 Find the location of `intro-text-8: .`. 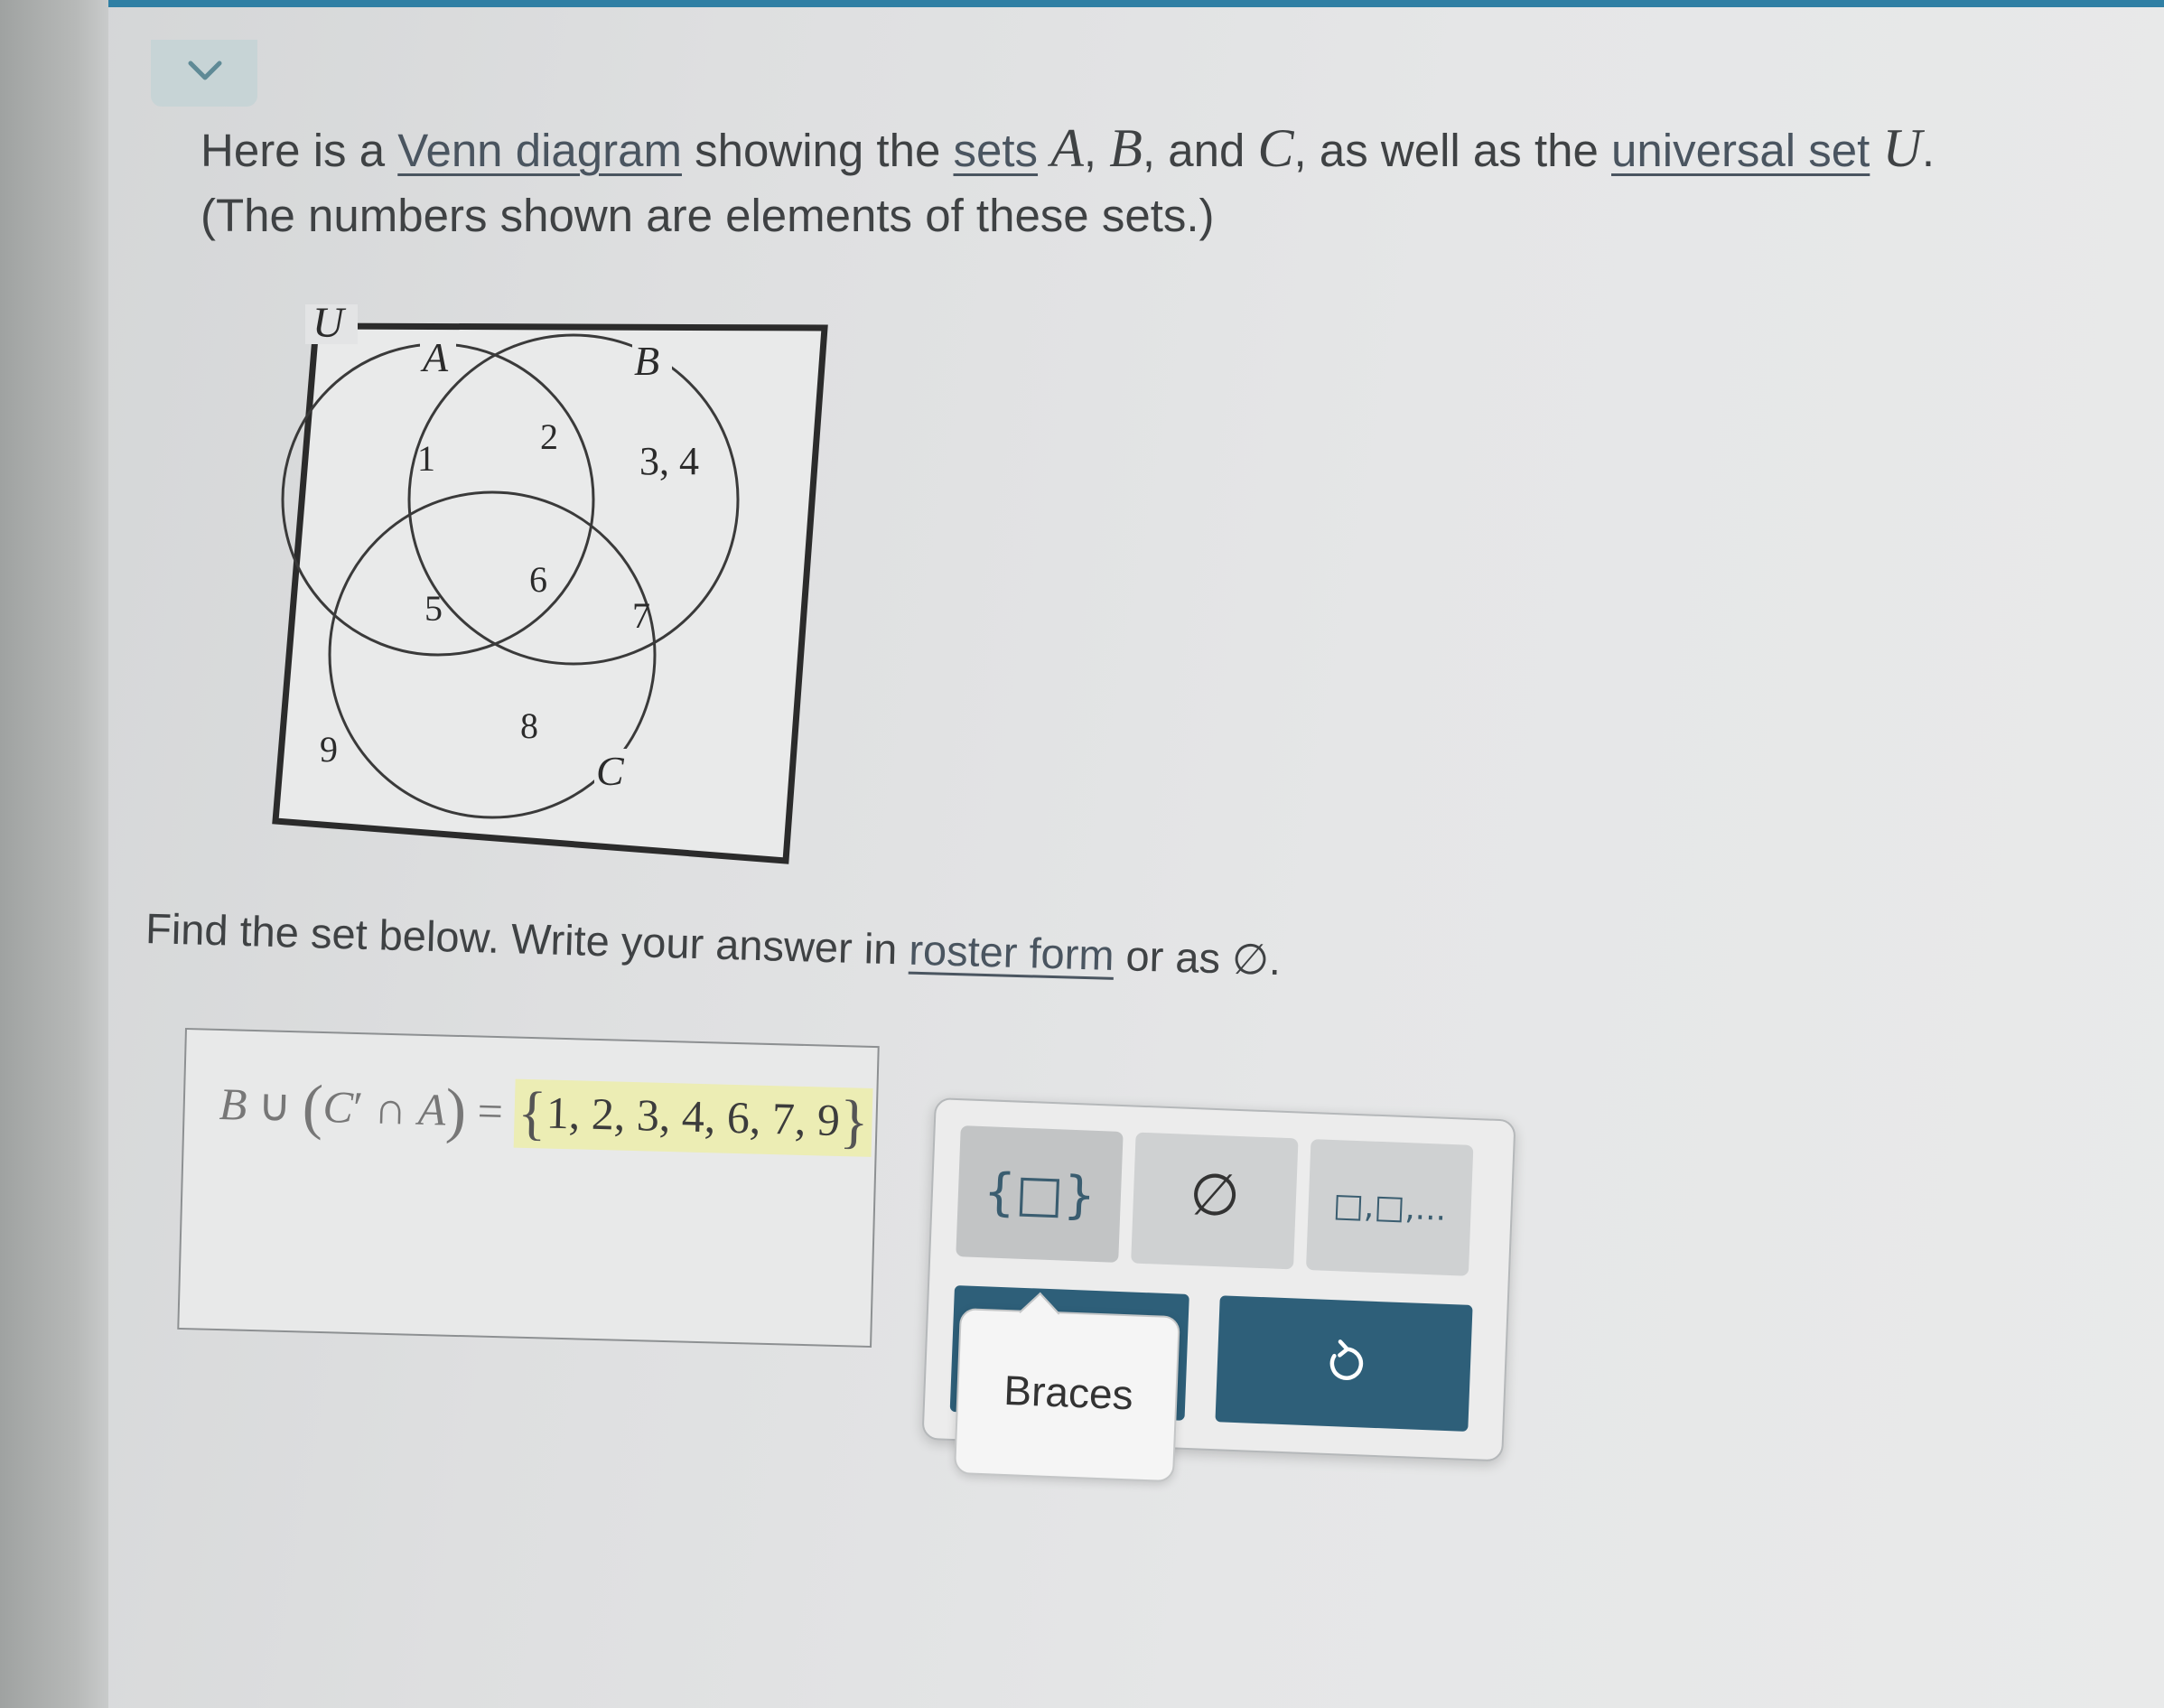

intro-text-8: . is located at coordinates (1928, 150).